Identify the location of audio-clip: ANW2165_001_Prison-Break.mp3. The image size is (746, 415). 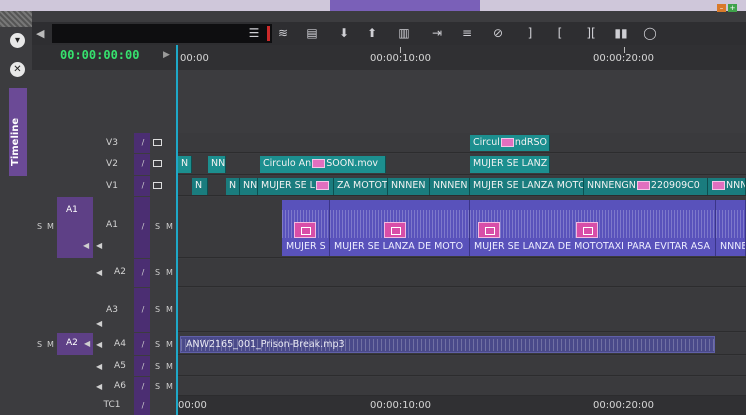
(447, 344).